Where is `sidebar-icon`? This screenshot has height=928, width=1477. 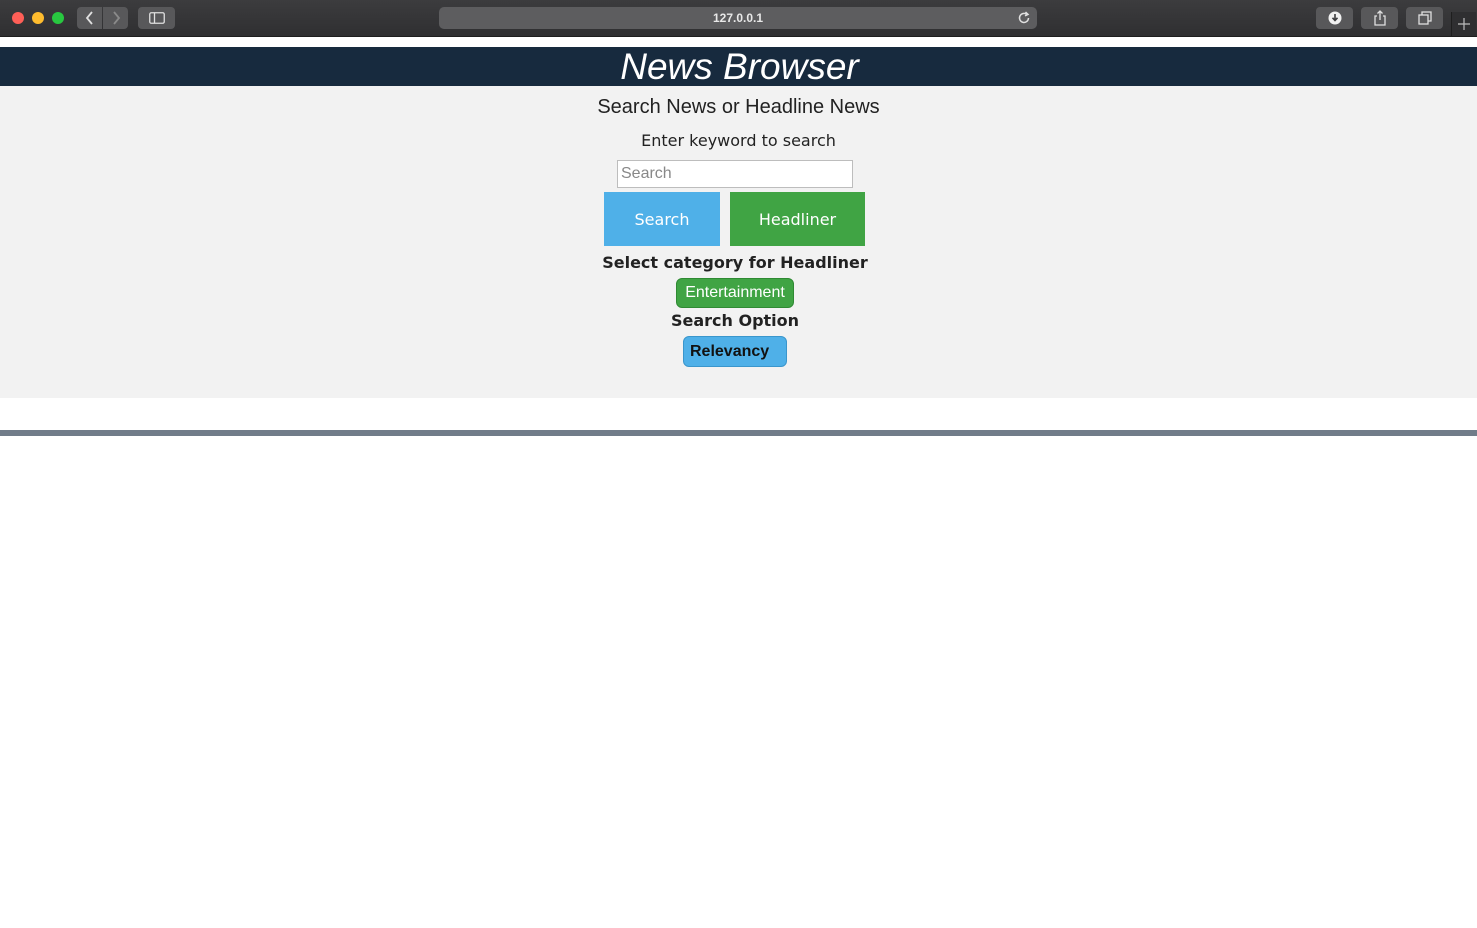 sidebar-icon is located at coordinates (156, 18).